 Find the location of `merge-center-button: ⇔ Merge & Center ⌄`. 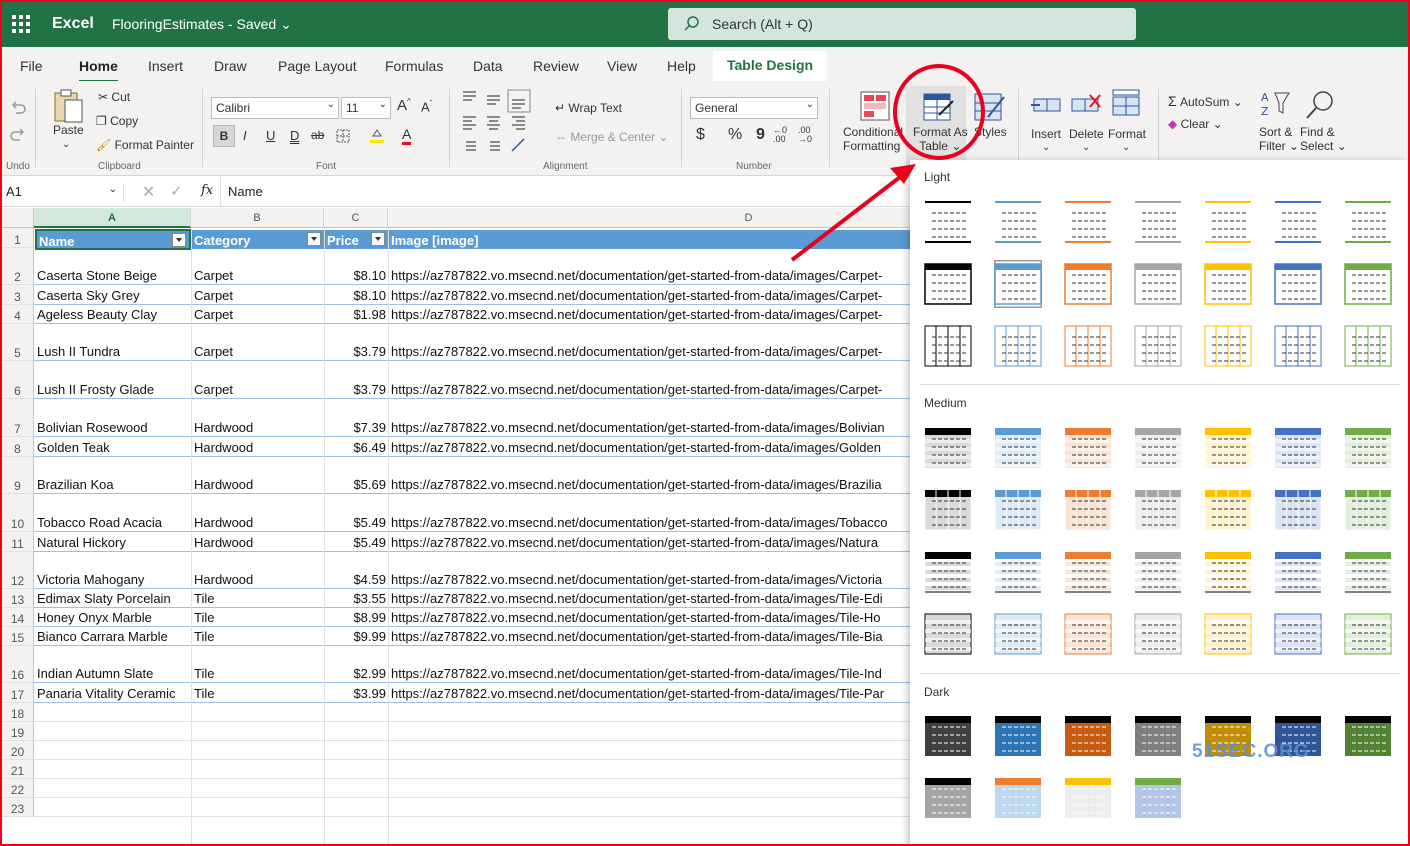

merge-center-button: ⇔ Merge & Center ⌄ is located at coordinates (611, 137).